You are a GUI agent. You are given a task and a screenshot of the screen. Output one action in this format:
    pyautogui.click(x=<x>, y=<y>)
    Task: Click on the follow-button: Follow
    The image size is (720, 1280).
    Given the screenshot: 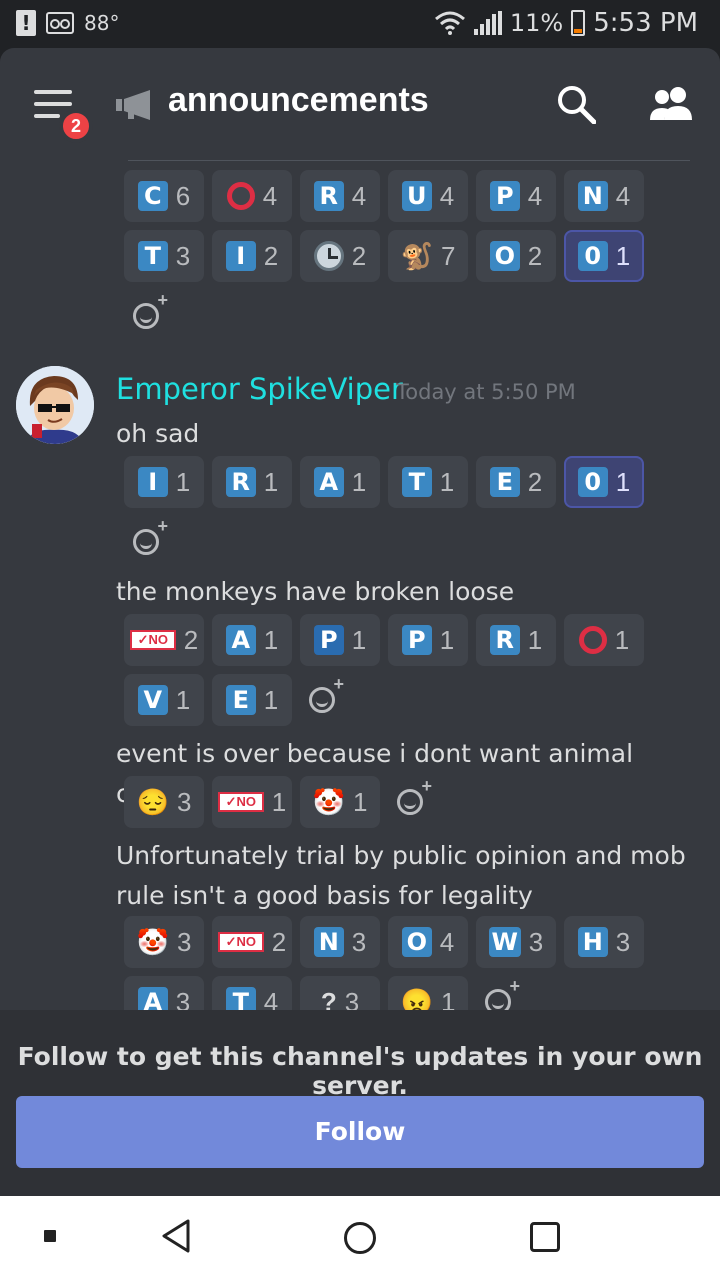 What is the action you would take?
    pyautogui.click(x=360, y=1132)
    